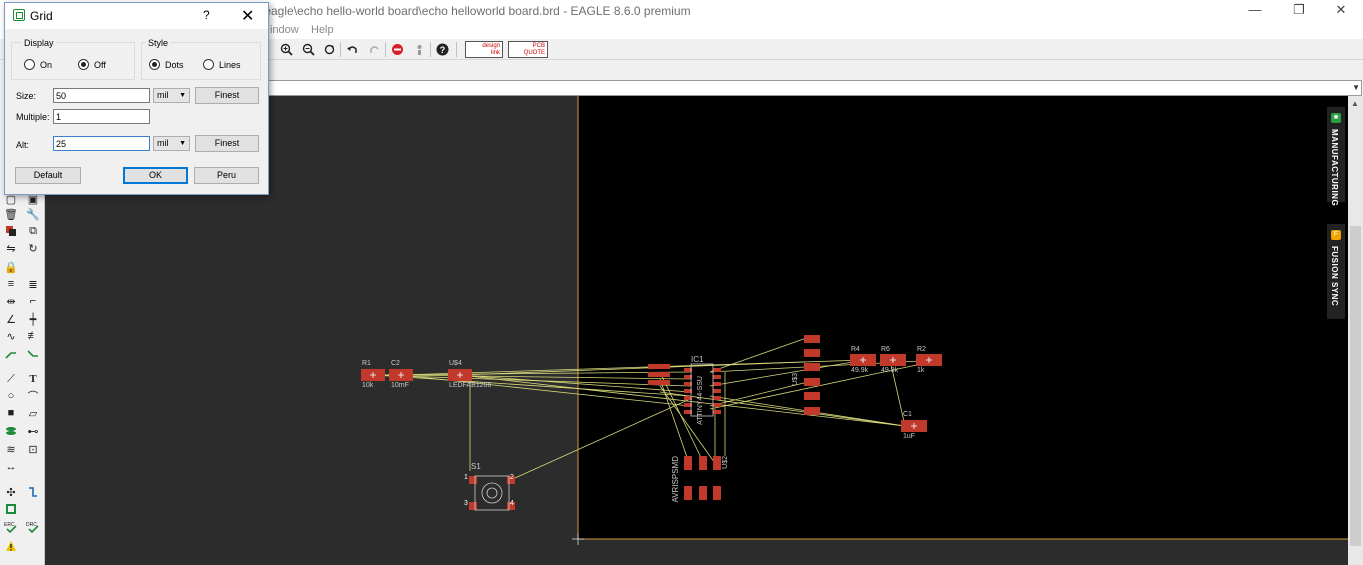  What do you see at coordinates (11, 248) in the screenshot?
I see `mirror-icon: ⇋` at bounding box center [11, 248].